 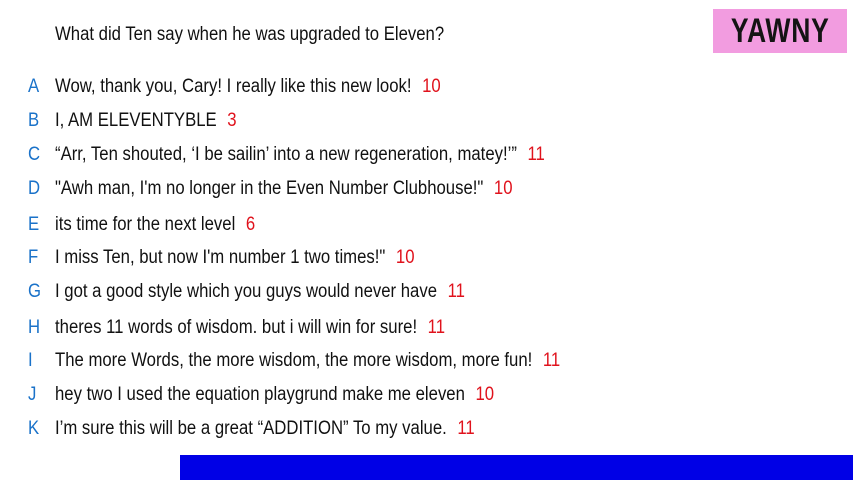 I want to click on answer-letter: F, so click(x=33, y=257).